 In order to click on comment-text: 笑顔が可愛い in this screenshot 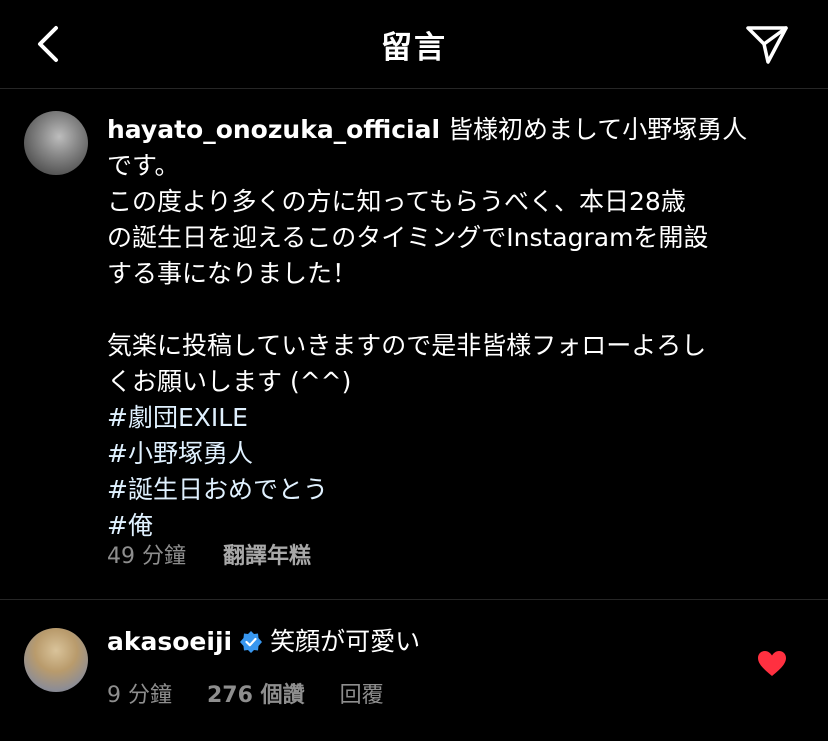, I will do `click(345, 641)`.